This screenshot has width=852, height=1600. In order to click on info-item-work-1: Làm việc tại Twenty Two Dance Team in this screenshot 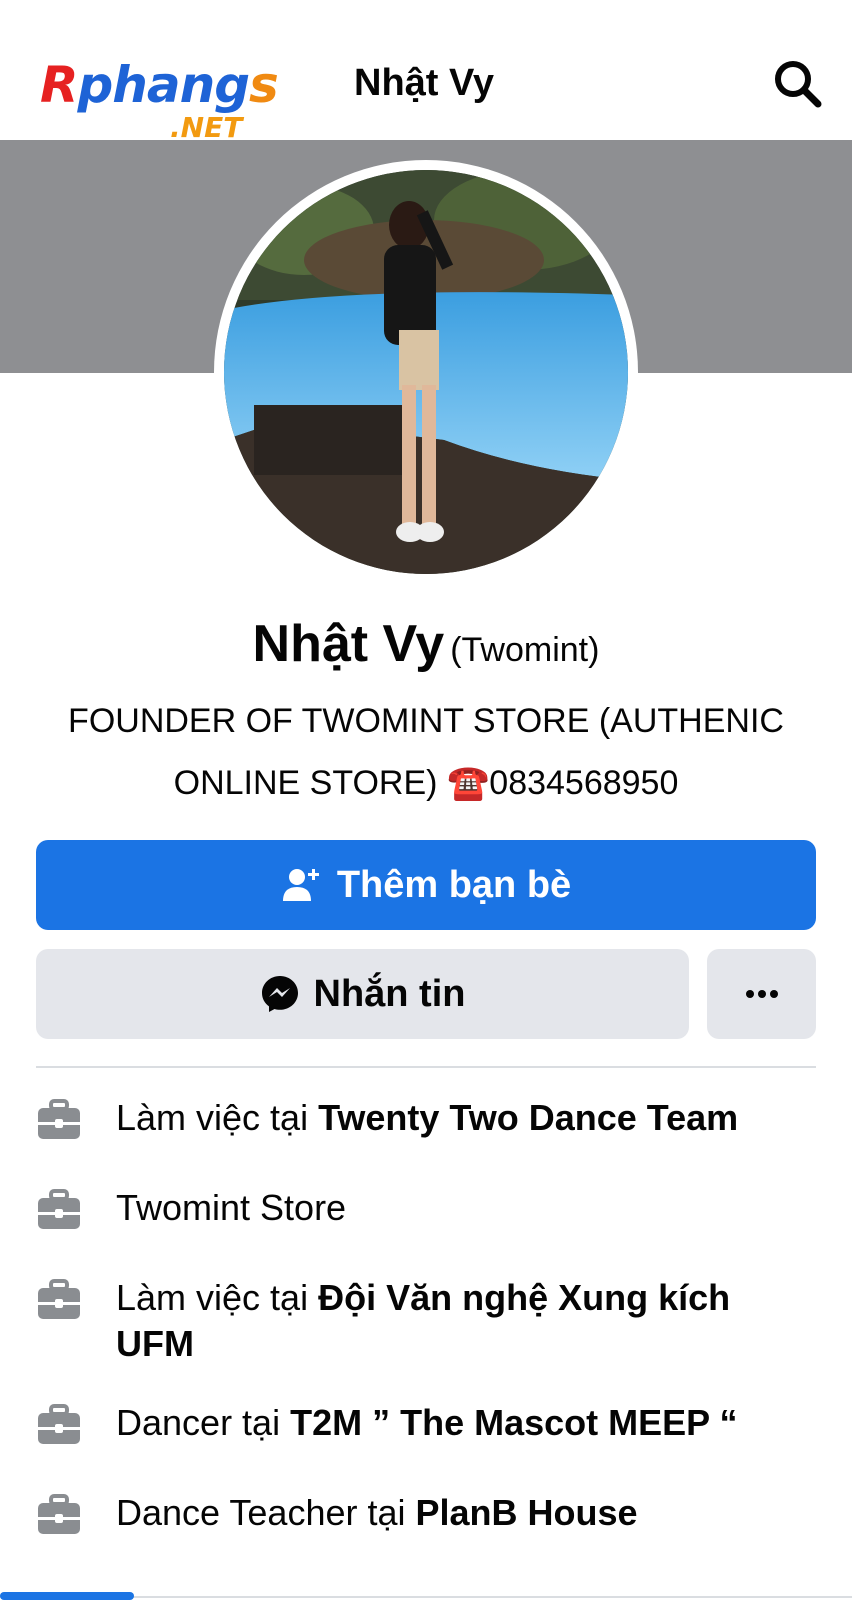, I will do `click(431, 1119)`.